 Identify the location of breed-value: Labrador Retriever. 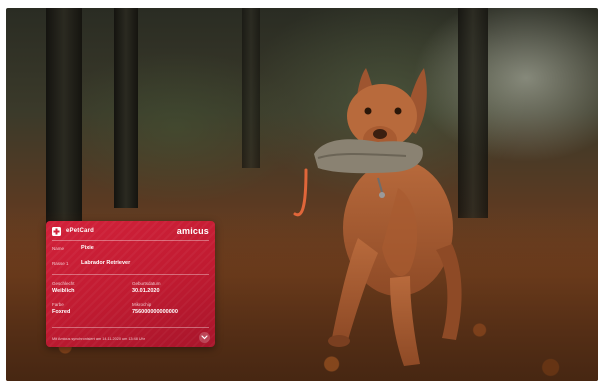
(106, 263).